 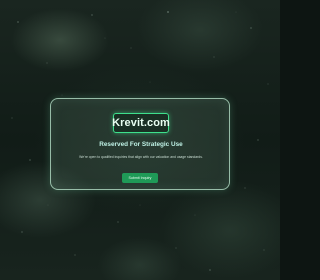 I want to click on submit-inquiry-button: Submit Inquiry, so click(x=140, y=178).